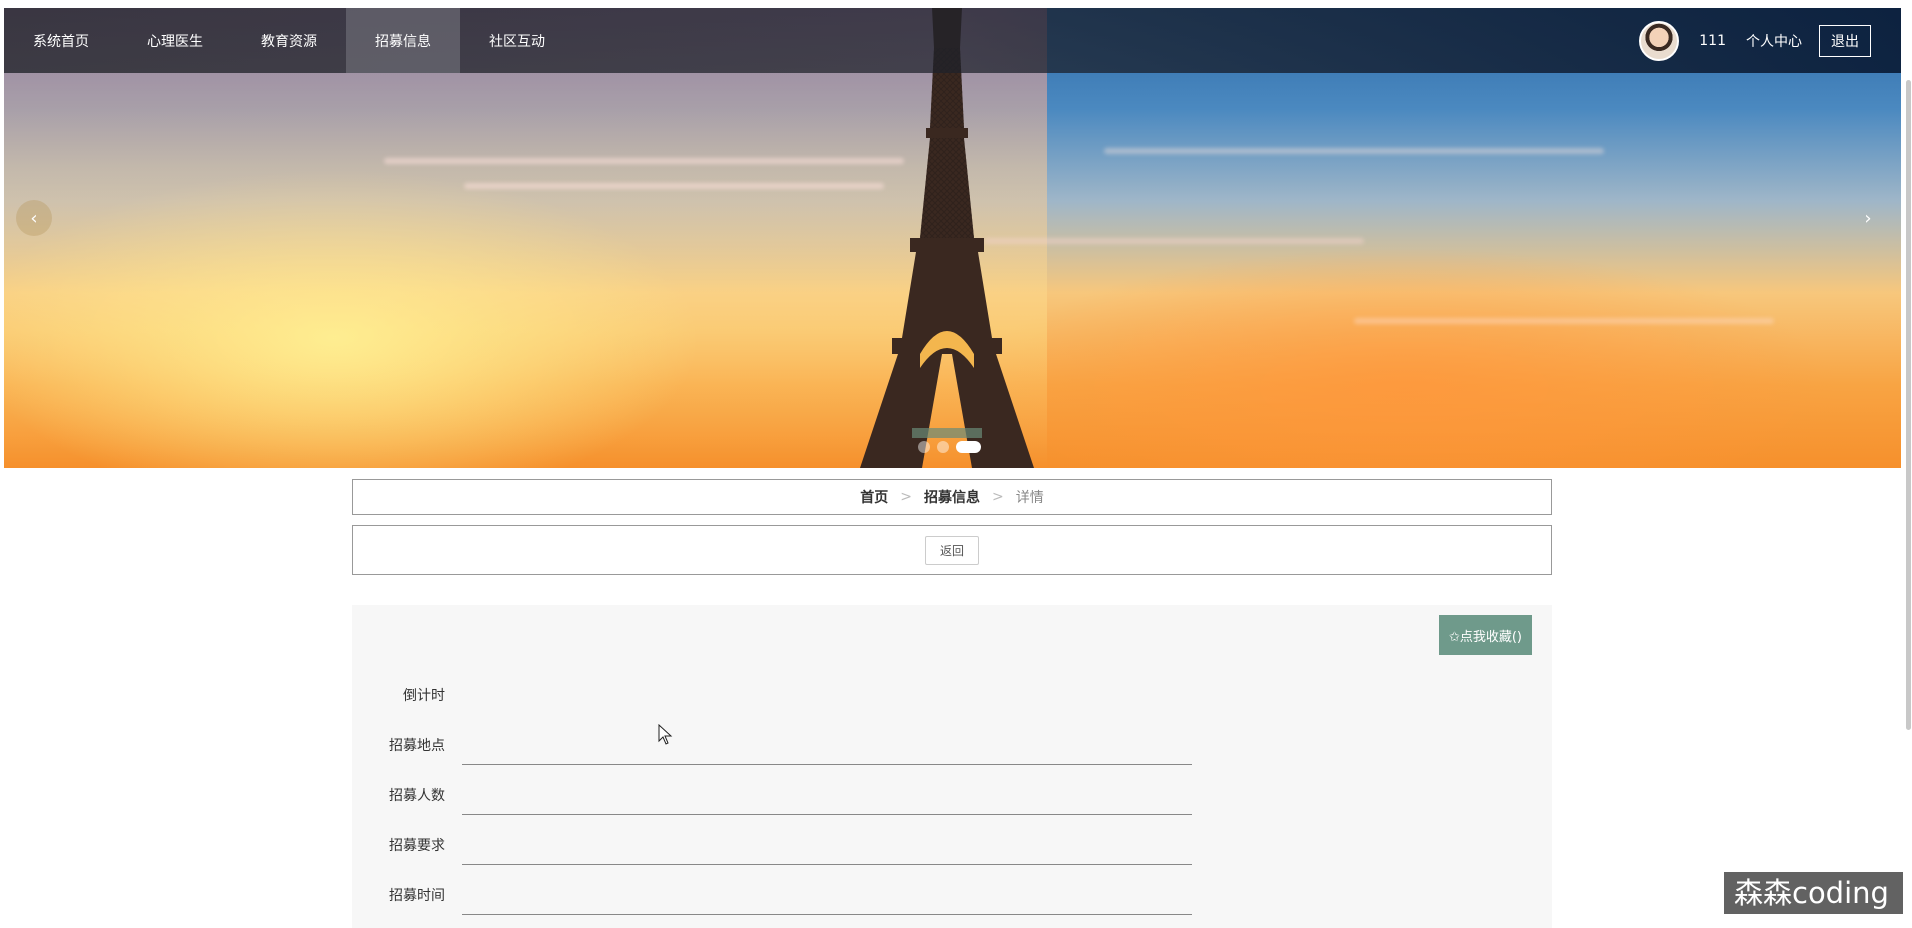  I want to click on breadcrumb-current: 详情, so click(1029, 498).